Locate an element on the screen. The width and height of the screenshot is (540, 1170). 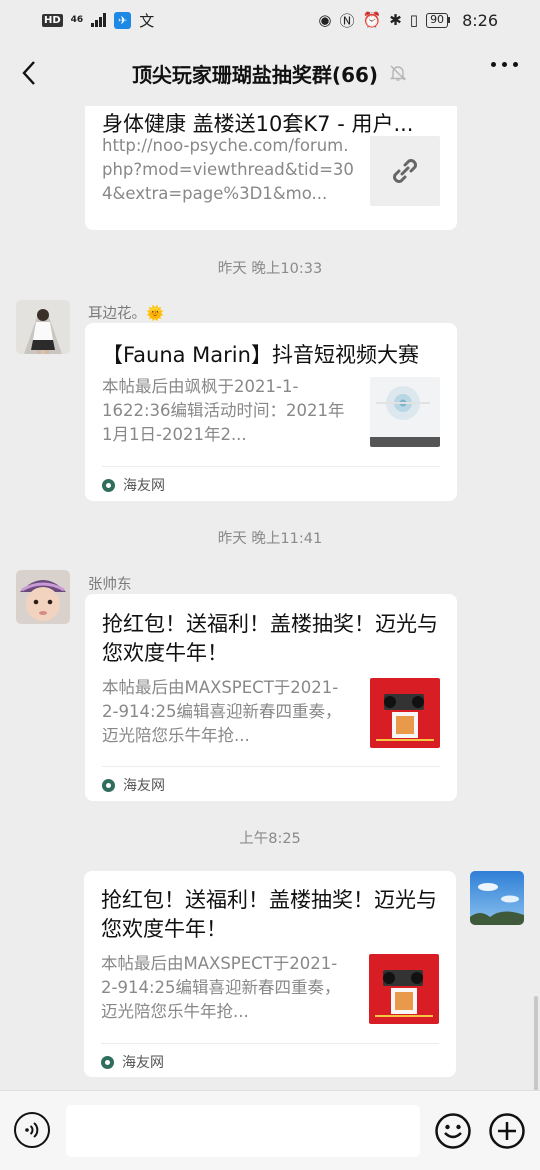
timestamp: 昨天 晚上10:33 is located at coordinates (270, 269).